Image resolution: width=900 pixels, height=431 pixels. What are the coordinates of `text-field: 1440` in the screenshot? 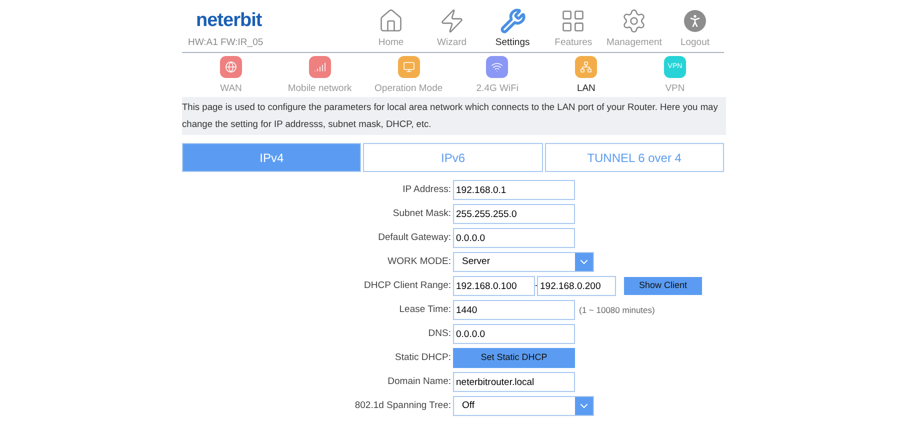 It's located at (514, 310).